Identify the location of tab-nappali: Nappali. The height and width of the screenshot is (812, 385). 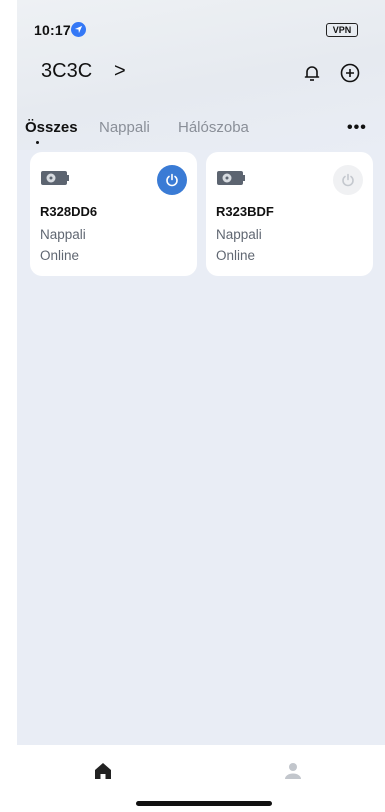
(124, 127).